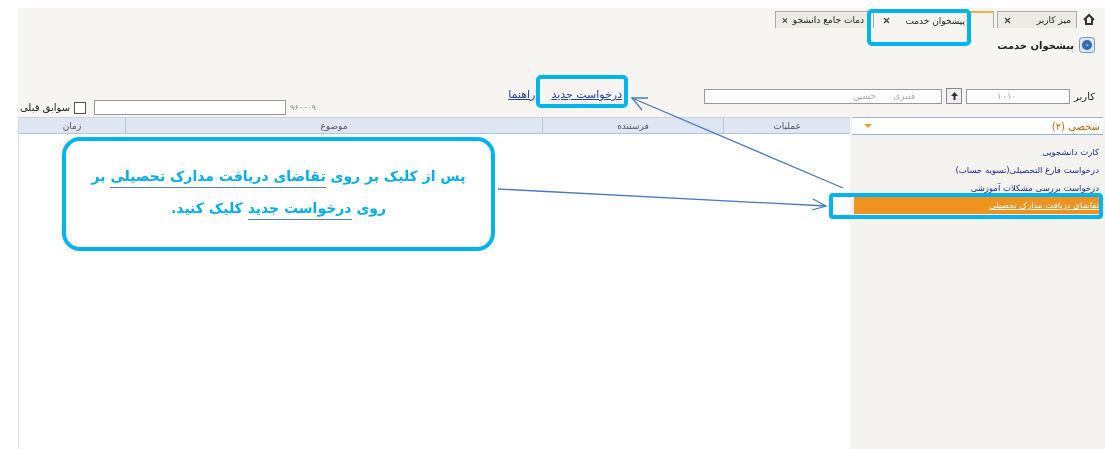 The image size is (1105, 449). What do you see at coordinates (977, 126) in the screenshot?
I see `sidebar-header: شخصی (۲)` at bounding box center [977, 126].